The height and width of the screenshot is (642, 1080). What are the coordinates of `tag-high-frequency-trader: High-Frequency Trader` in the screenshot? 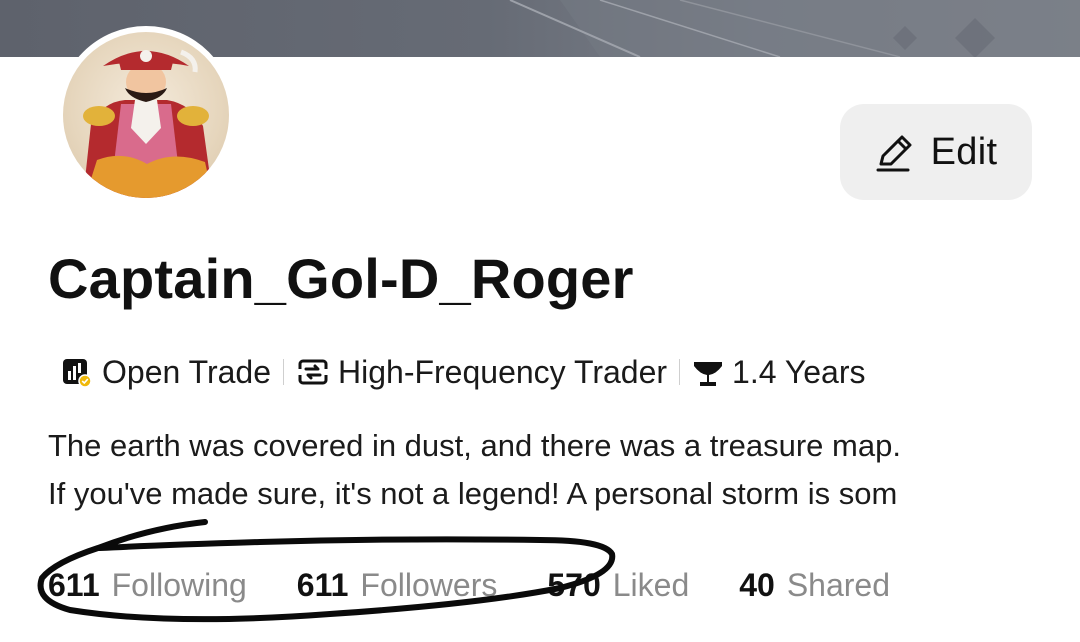 It's located at (481, 372).